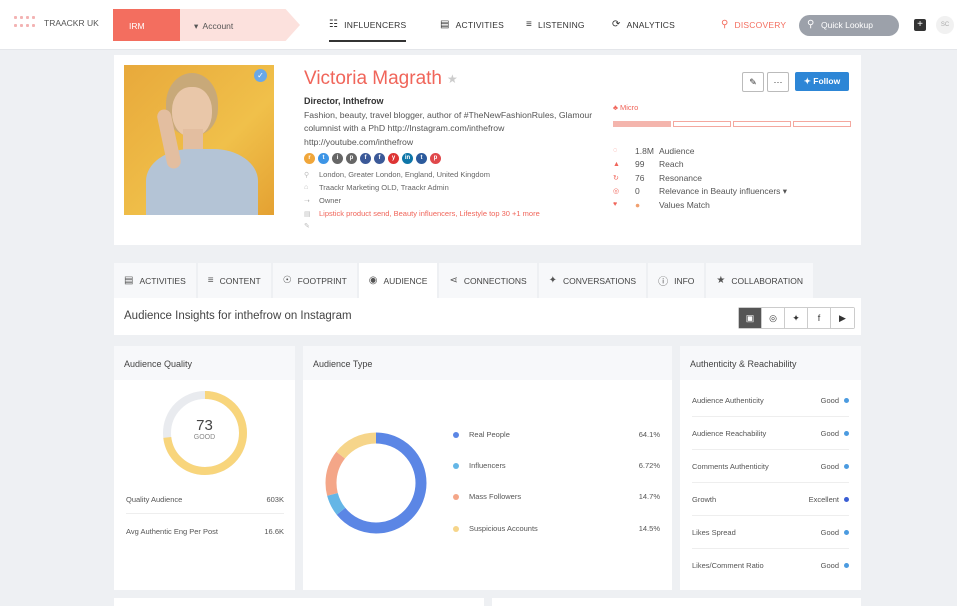 This screenshot has height=606, width=957. I want to click on tab-label: CONNECTIONS, so click(495, 280).